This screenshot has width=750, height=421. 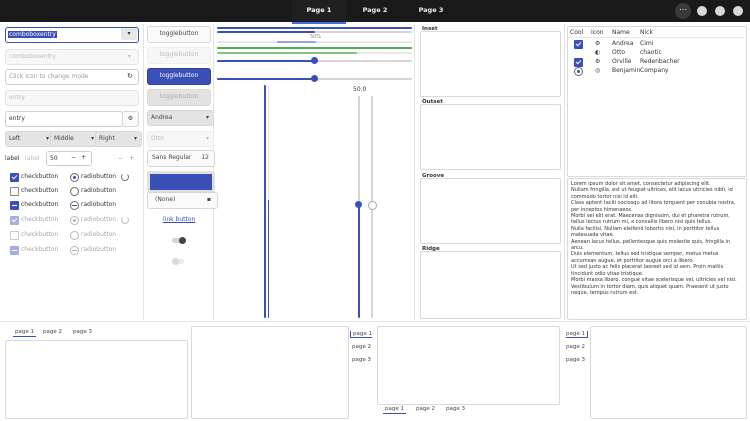 I want to click on combobox-andrea: Andrea ▾, so click(x=180, y=118).